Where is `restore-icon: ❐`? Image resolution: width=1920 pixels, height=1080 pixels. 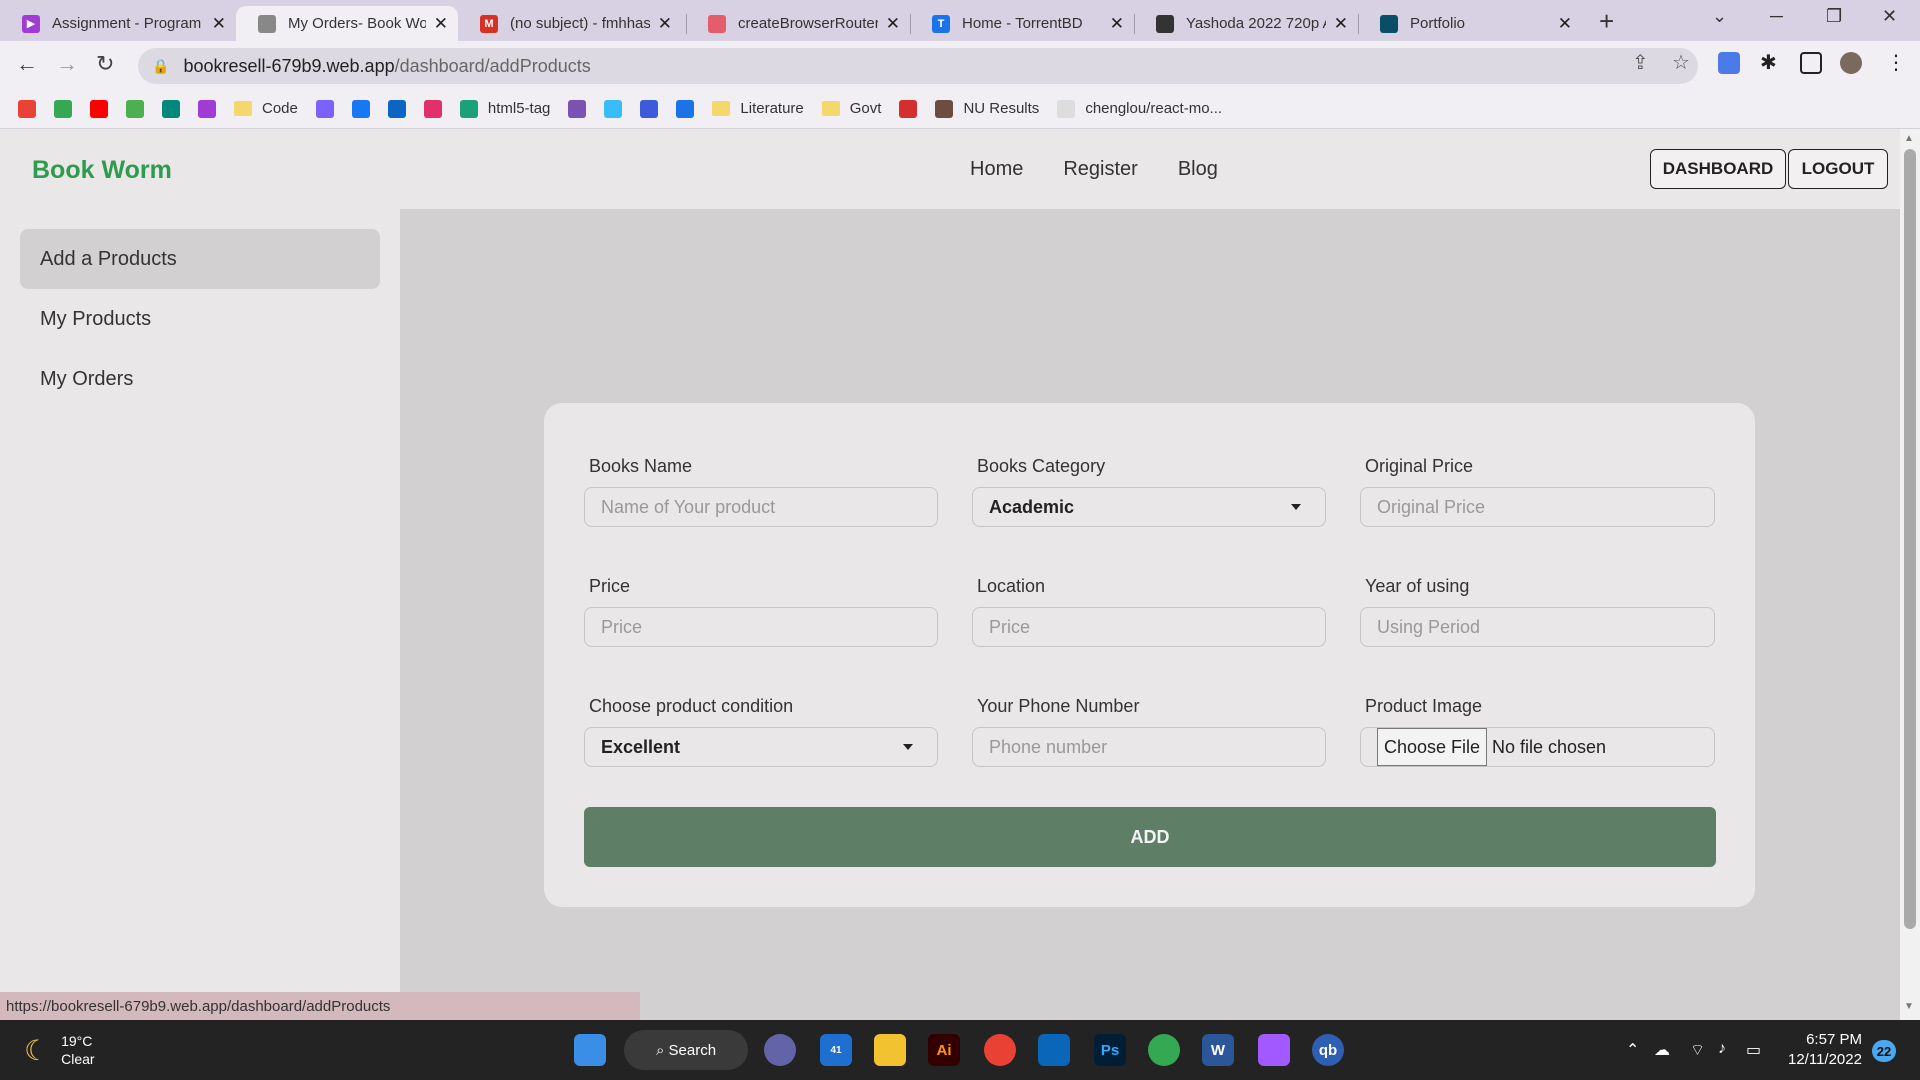
restore-icon: ❐ is located at coordinates (1834, 16).